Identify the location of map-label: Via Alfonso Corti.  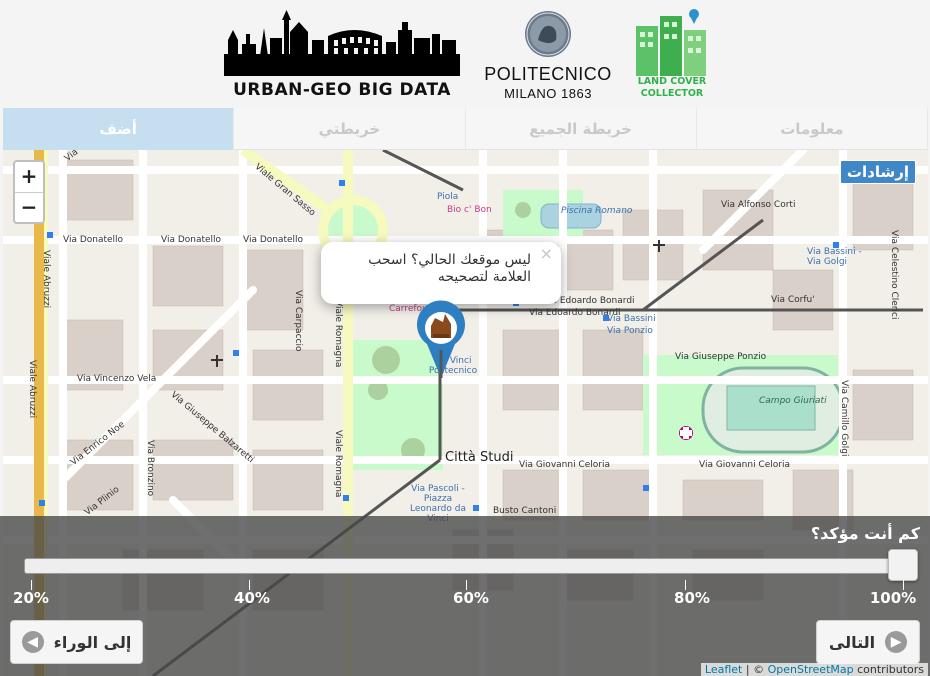
(758, 205).